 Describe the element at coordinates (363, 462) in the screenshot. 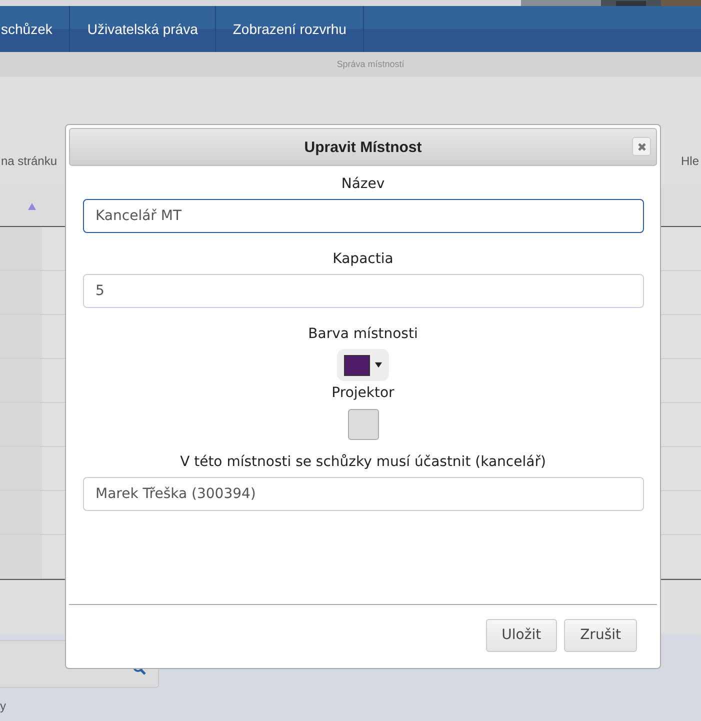

I see `field-label: V této místnosti se schůzky musí účastnit (kancelář)` at that location.